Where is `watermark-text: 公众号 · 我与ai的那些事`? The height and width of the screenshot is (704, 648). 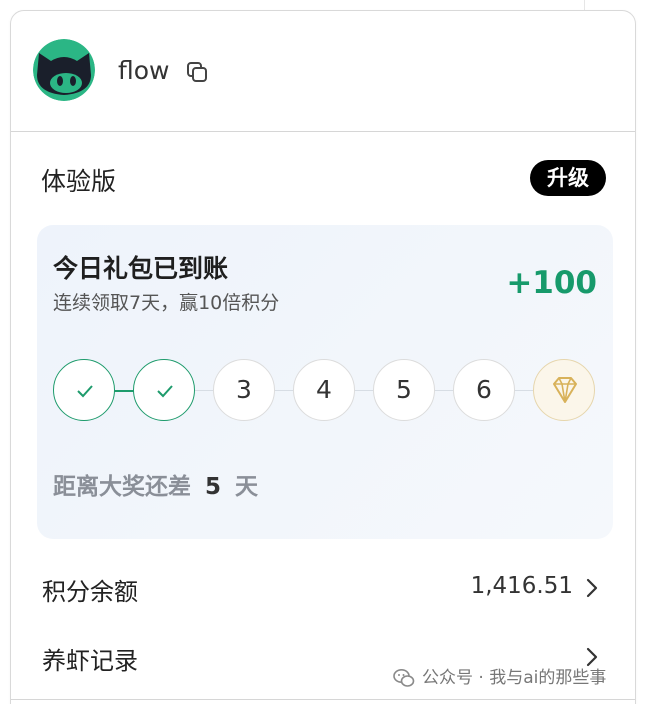 watermark-text: 公众号 · 我与ai的那些事 is located at coordinates (514, 678).